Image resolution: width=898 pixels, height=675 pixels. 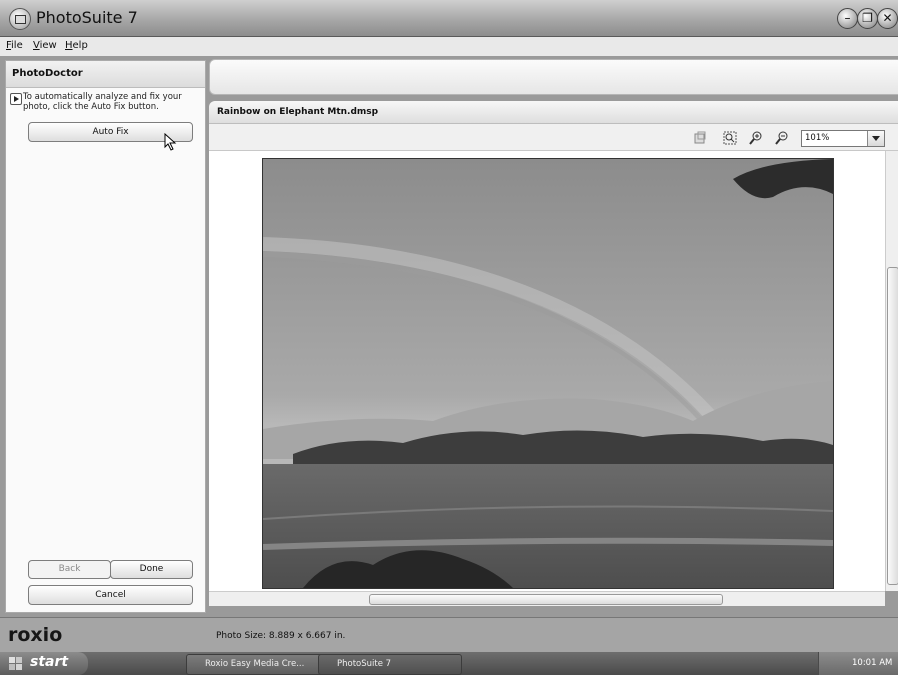 I want to click on horizontal-scroll-thumb, so click(x=546, y=599).